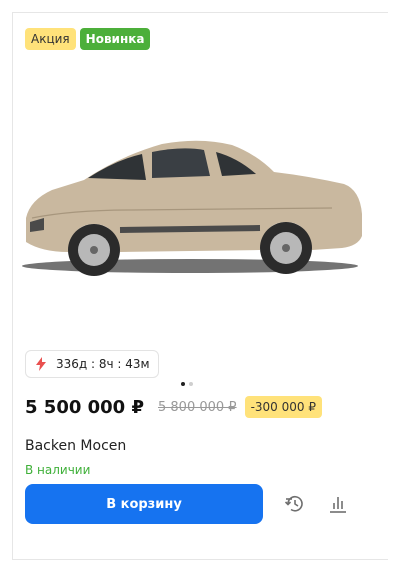 The image size is (400, 573). Describe the element at coordinates (187, 384) in the screenshot. I see `carousel-dots` at that location.